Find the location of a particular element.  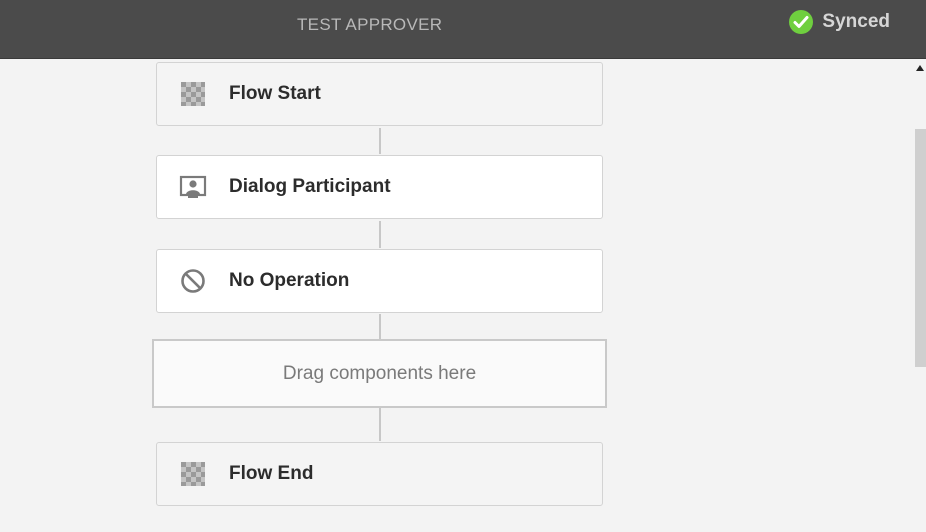

workflow-node-label: Flow End is located at coordinates (271, 473).